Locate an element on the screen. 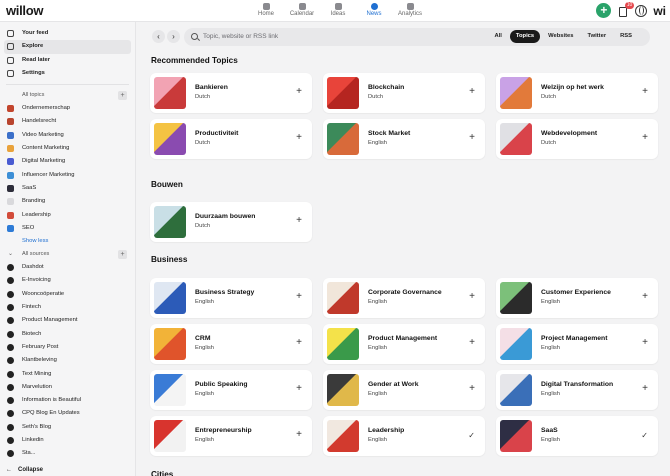 The image size is (670, 476). topic-card-title: Leadership is located at coordinates (386, 430).